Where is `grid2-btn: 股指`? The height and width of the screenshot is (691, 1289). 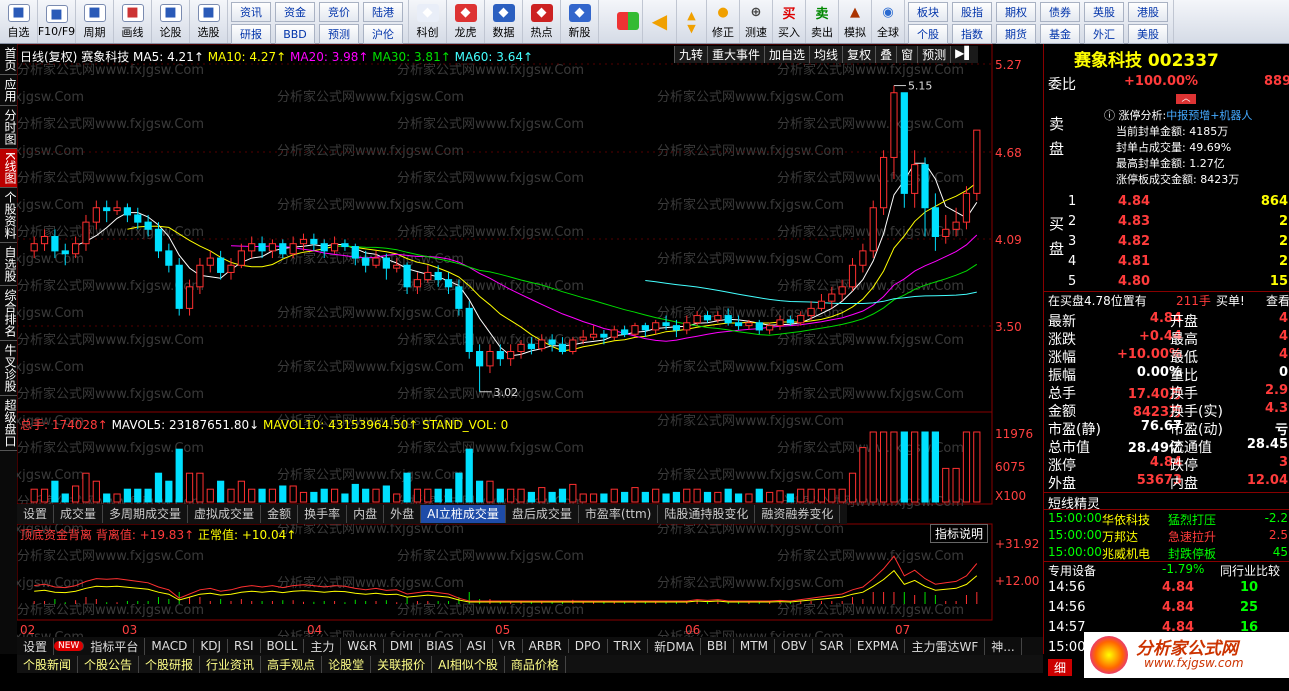 grid2-btn: 股指 is located at coordinates (972, 12).